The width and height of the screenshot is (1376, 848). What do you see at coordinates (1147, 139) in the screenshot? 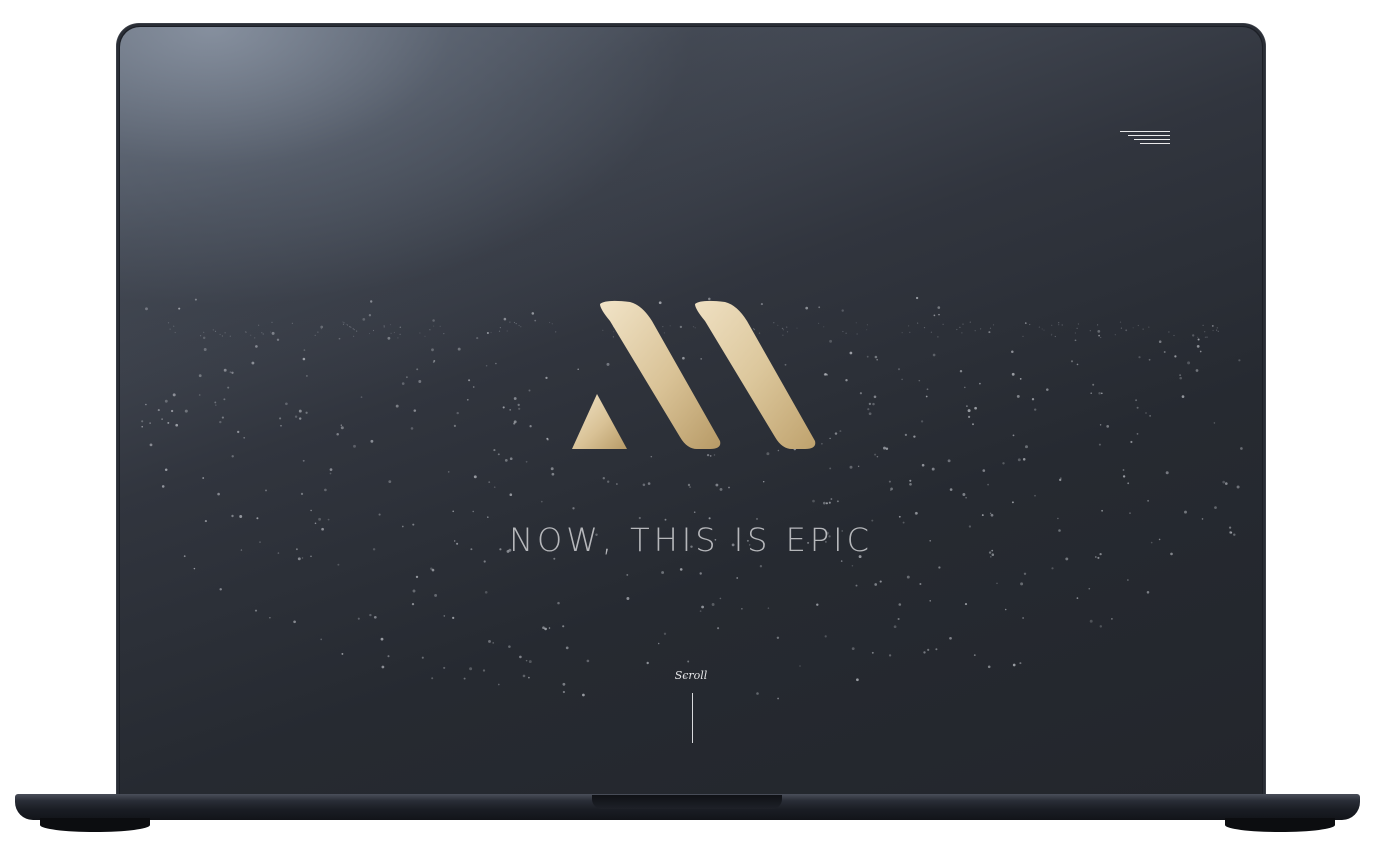
I see `menu-button` at bounding box center [1147, 139].